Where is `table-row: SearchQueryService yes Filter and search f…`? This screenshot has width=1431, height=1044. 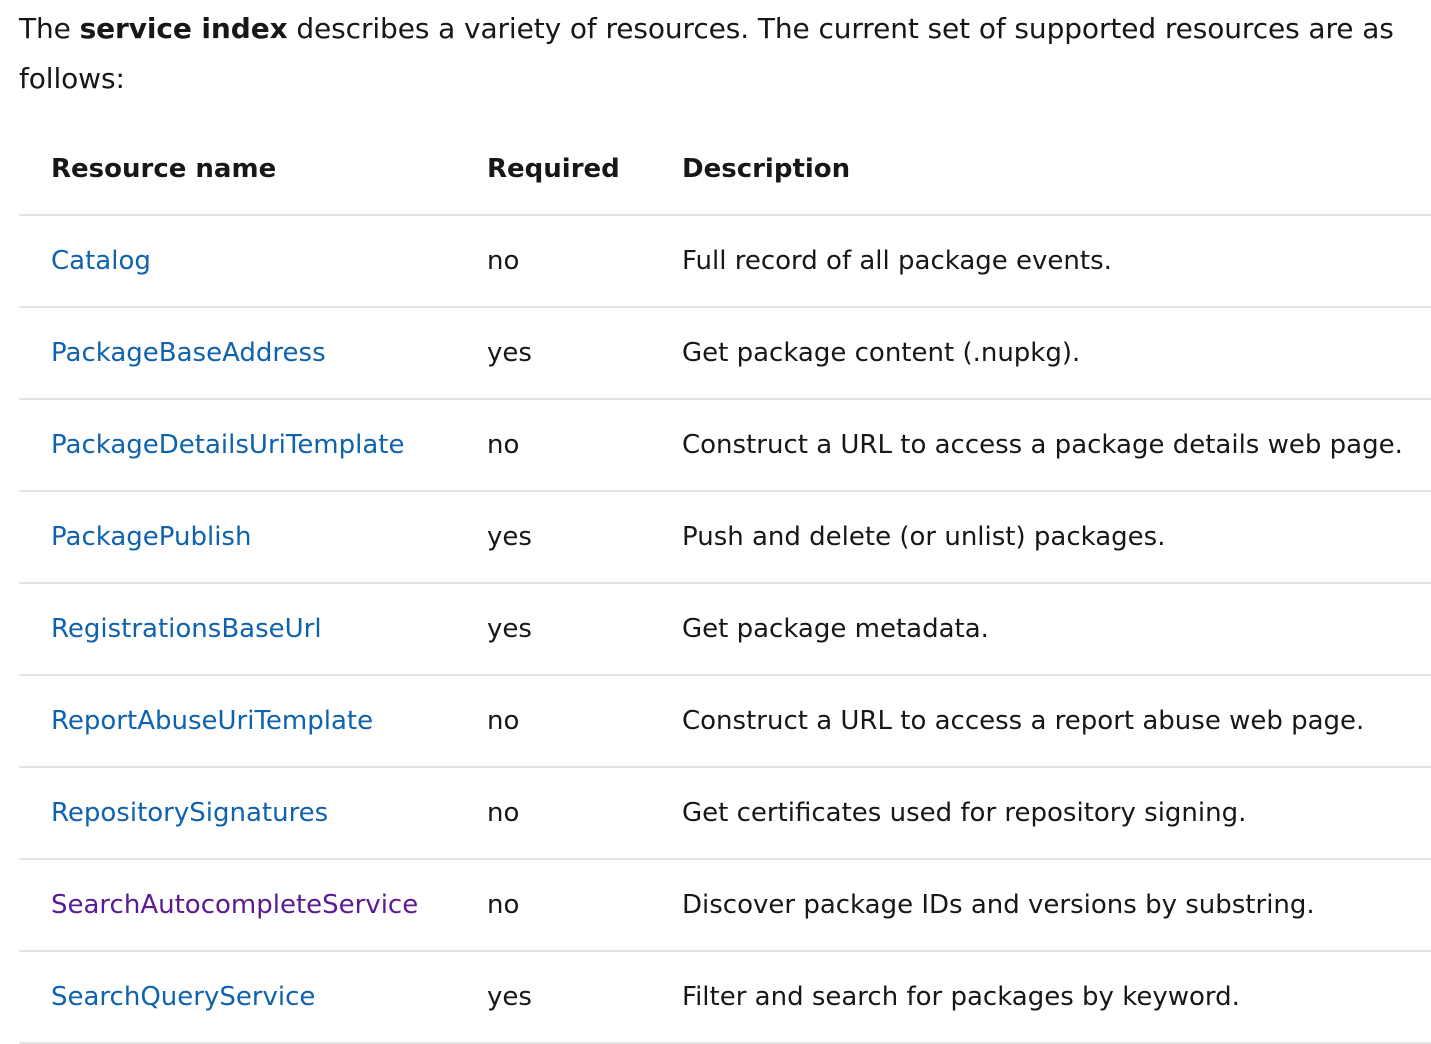 table-row: SearchQueryService yes Filter and search f… is located at coordinates (725, 997).